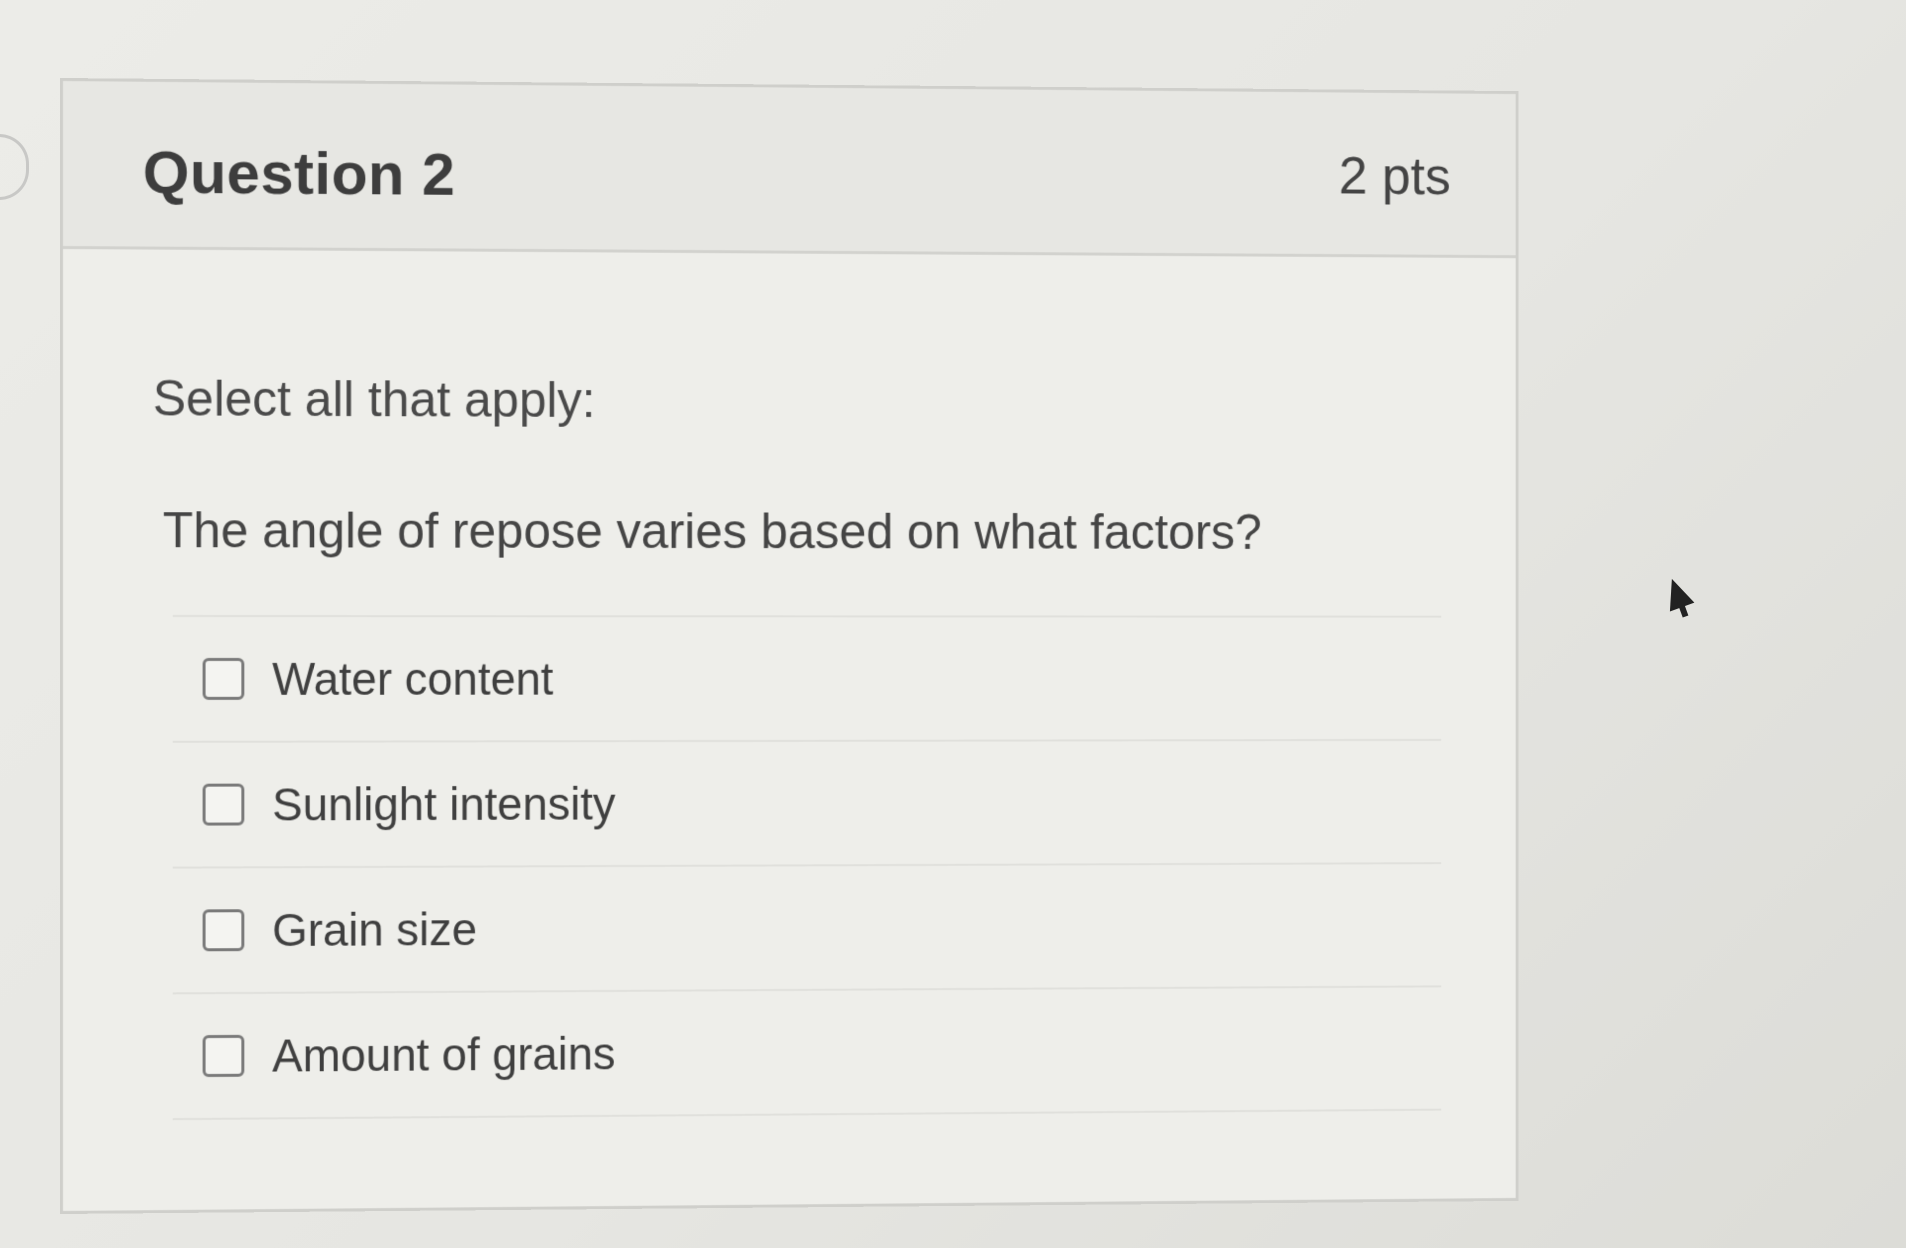  I want to click on question-flag-icon, so click(14, 167).